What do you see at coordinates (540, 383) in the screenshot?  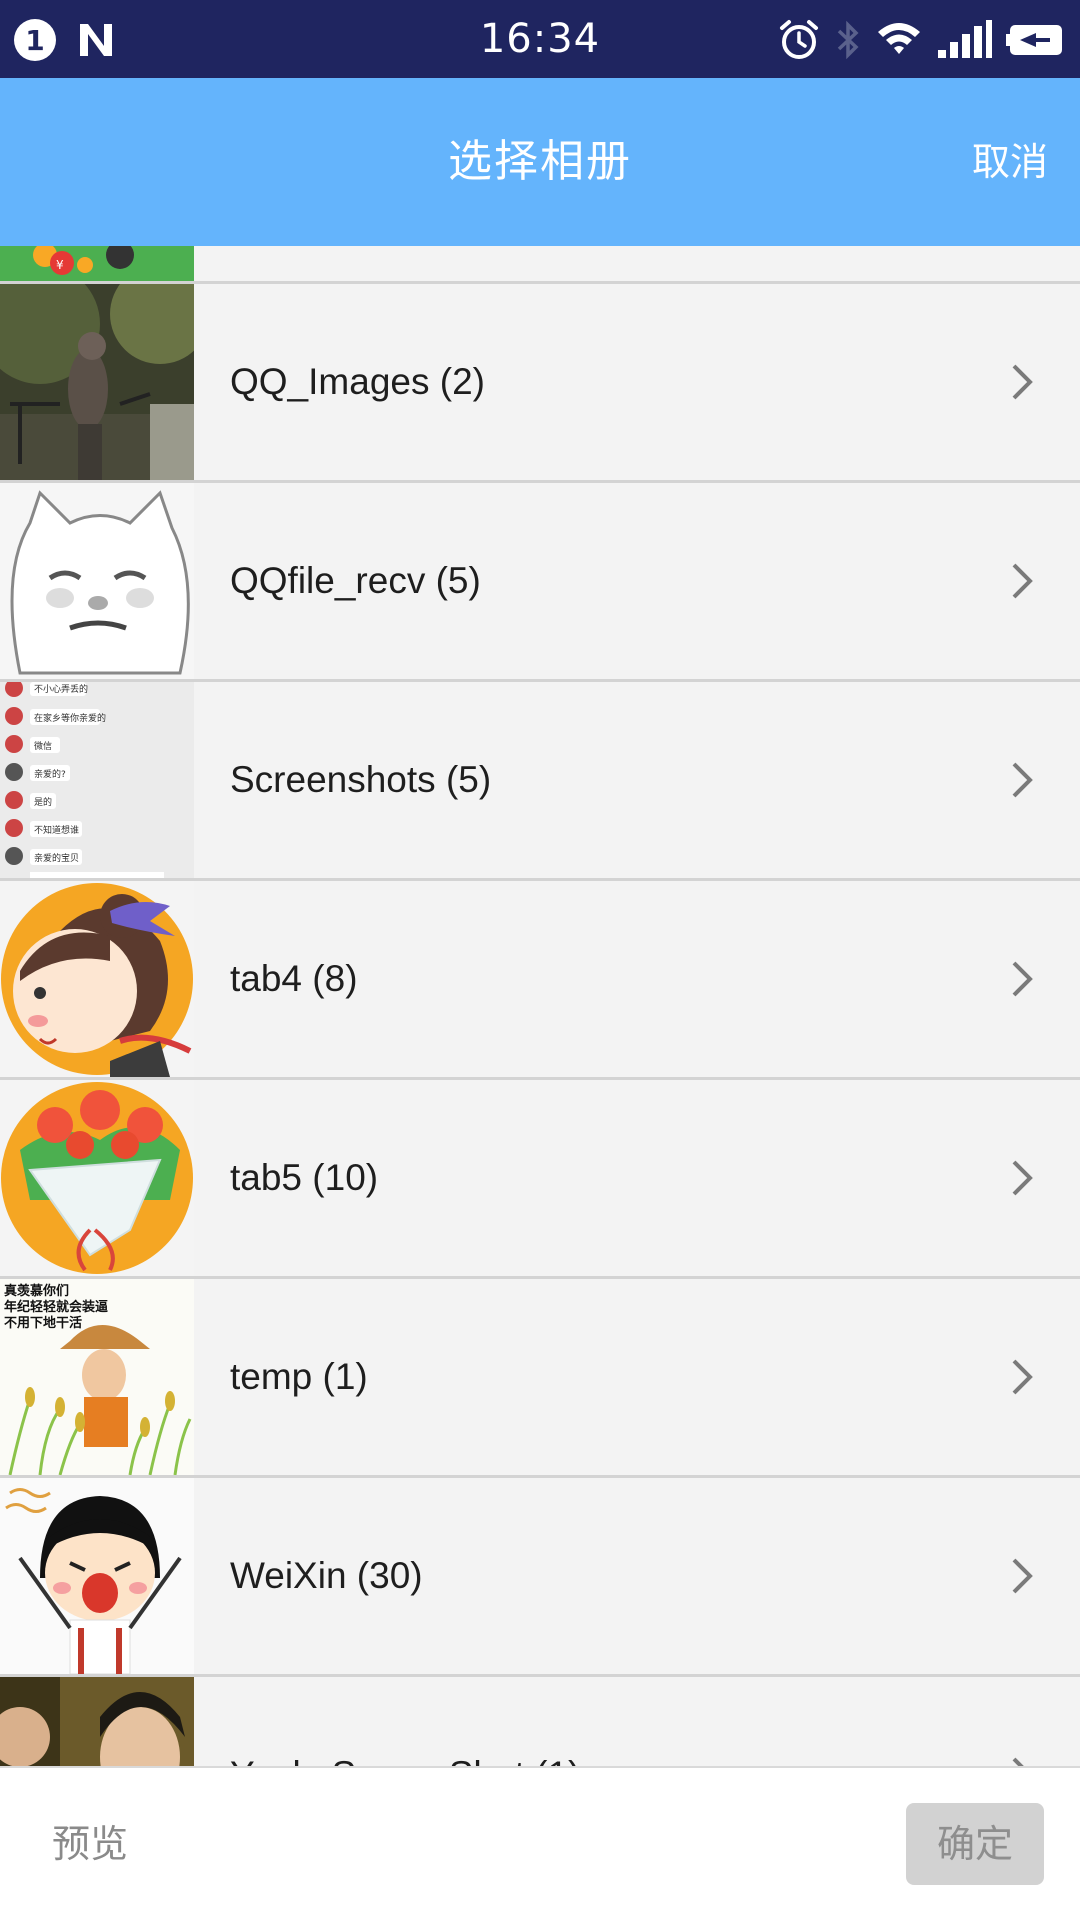 I see `album-row: QQ_Images (2)` at bounding box center [540, 383].